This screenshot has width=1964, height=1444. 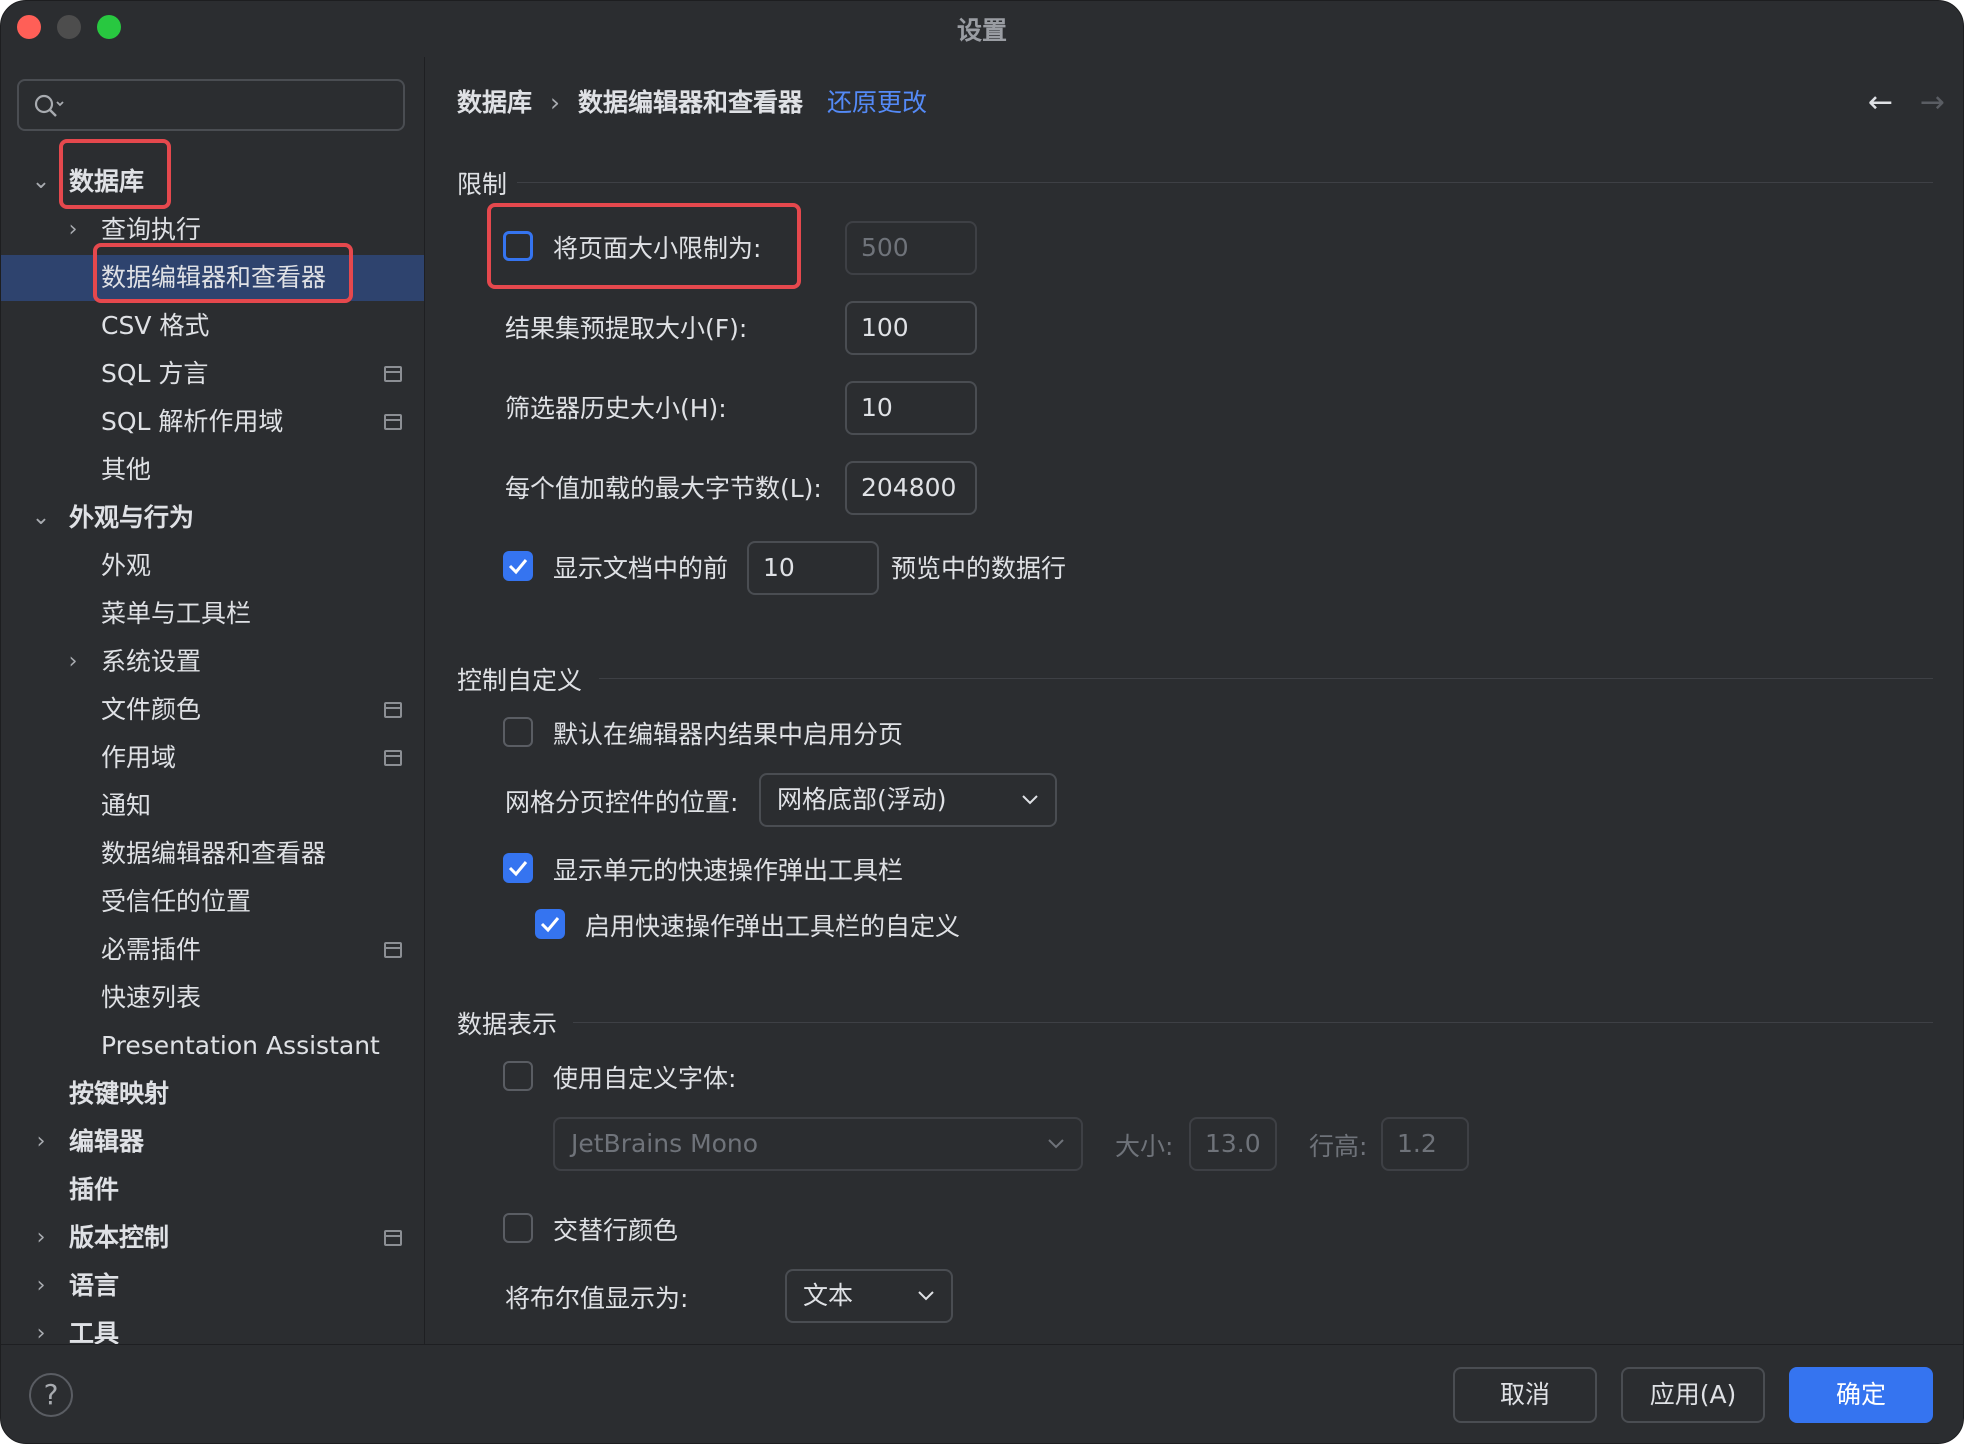 I want to click on enable-paging-checkbox, so click(x=518, y=732).